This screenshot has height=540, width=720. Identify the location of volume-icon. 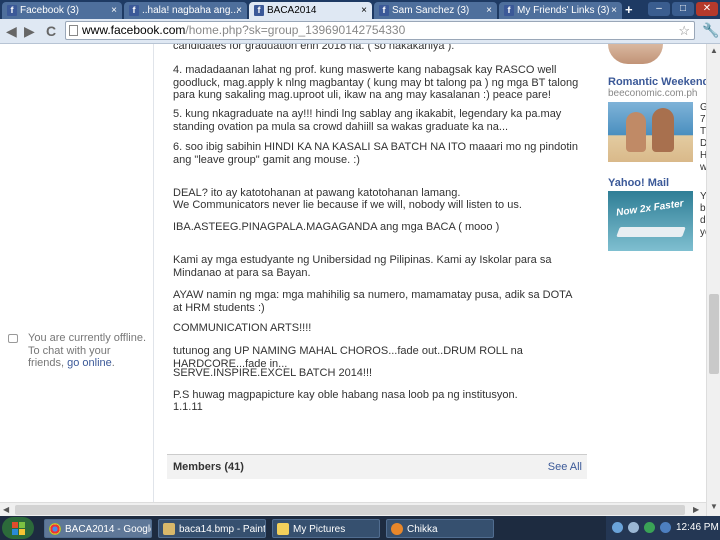
(633, 527).